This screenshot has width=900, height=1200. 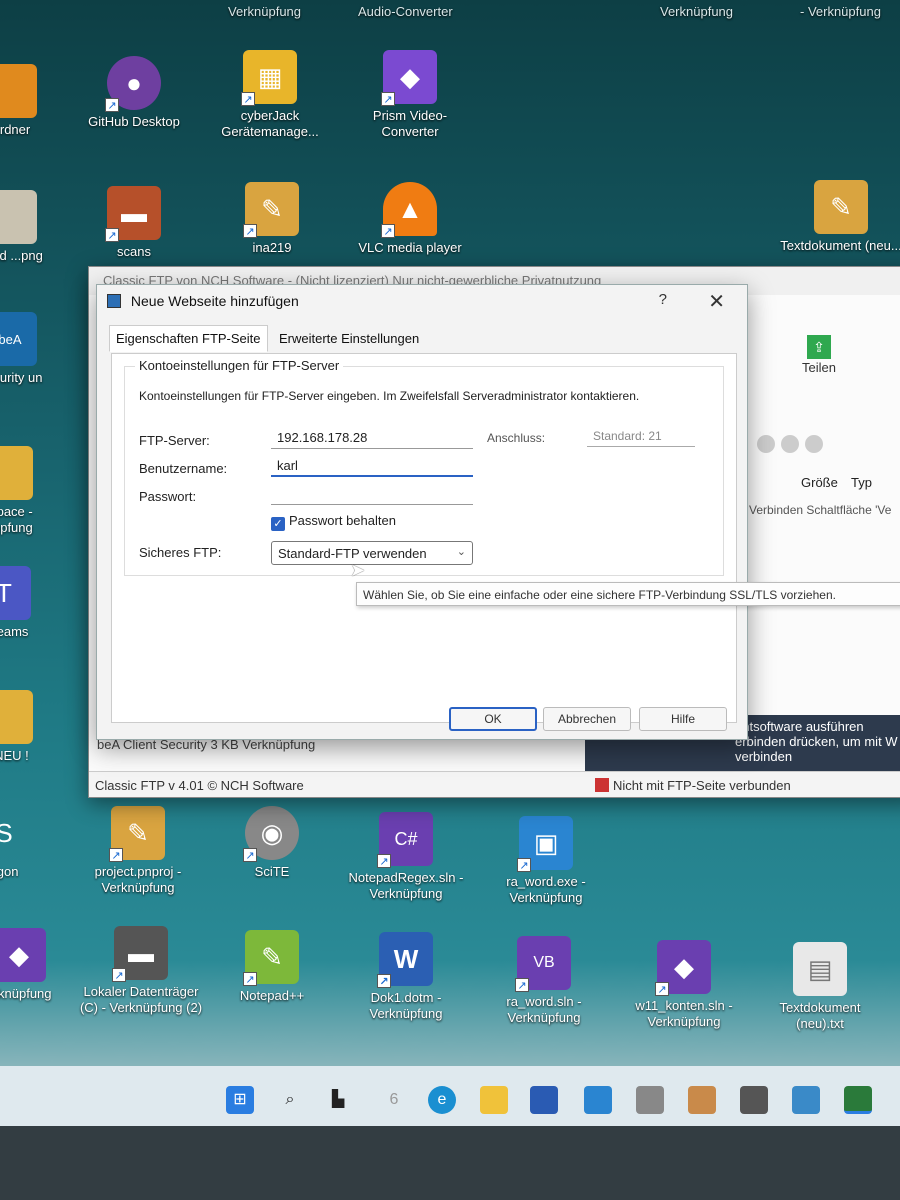 I want to click on edge-icon: e, so click(x=442, y=1100).